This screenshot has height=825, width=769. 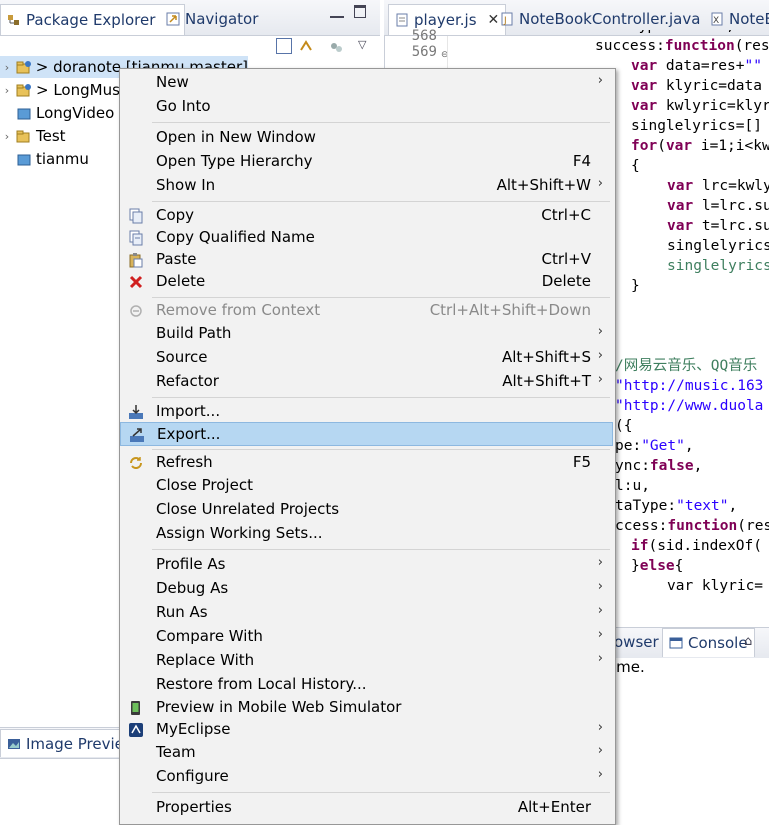 I want to click on java-file-icon: J, so click(x=507, y=19).